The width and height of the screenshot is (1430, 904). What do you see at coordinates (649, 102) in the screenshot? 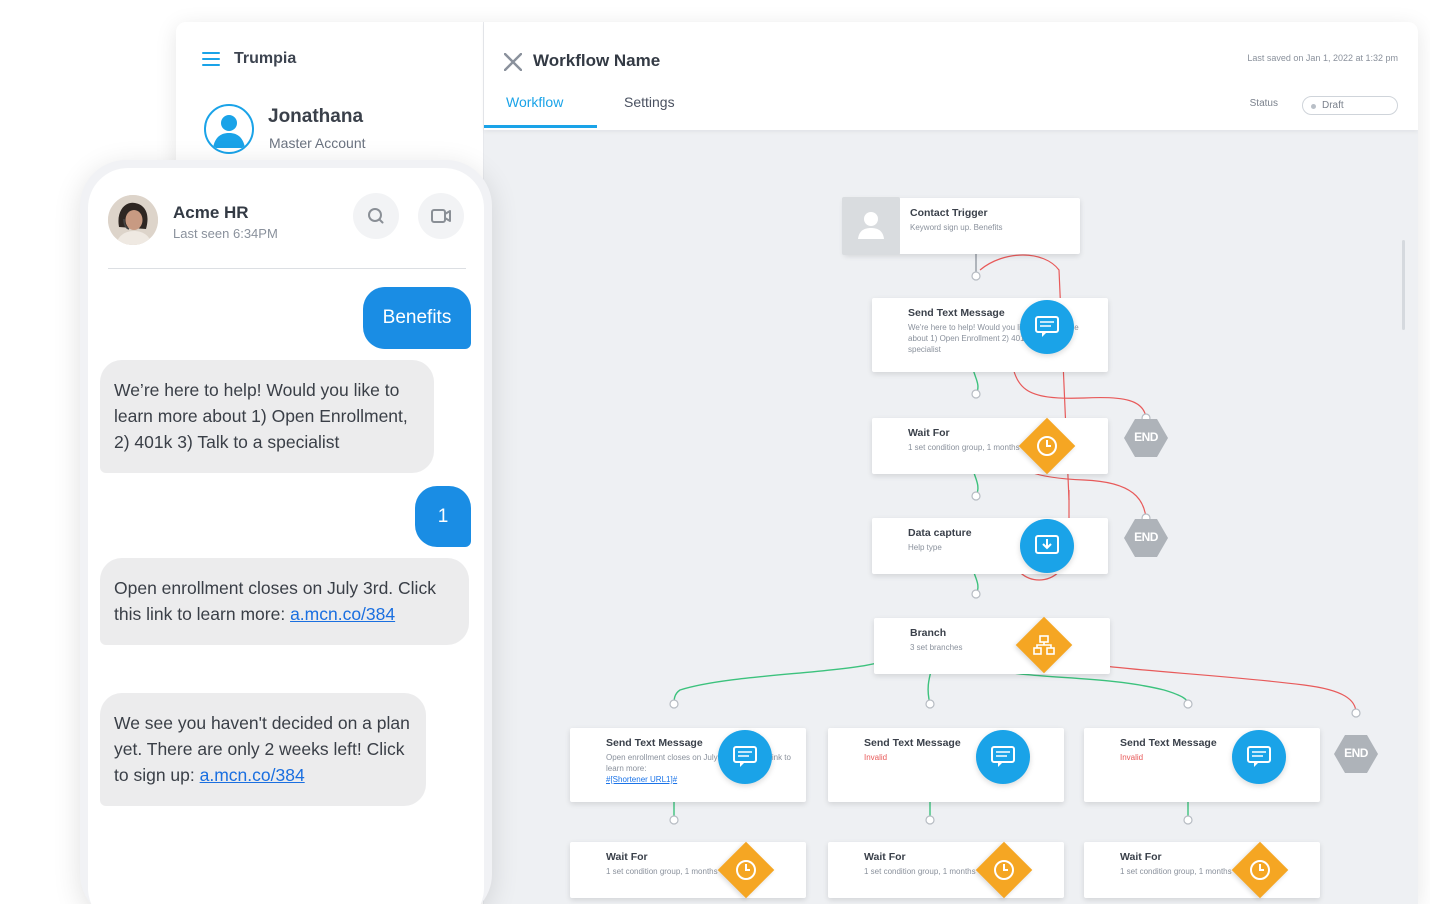
I see `tab-settings: Settings` at bounding box center [649, 102].